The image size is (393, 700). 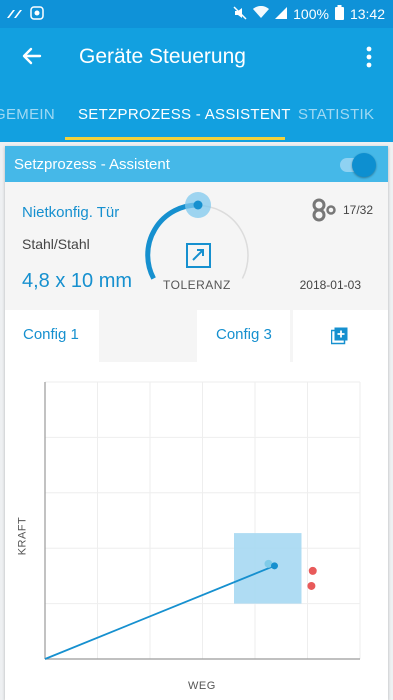 What do you see at coordinates (274, 566) in the screenshot?
I see `endpoint-marker` at bounding box center [274, 566].